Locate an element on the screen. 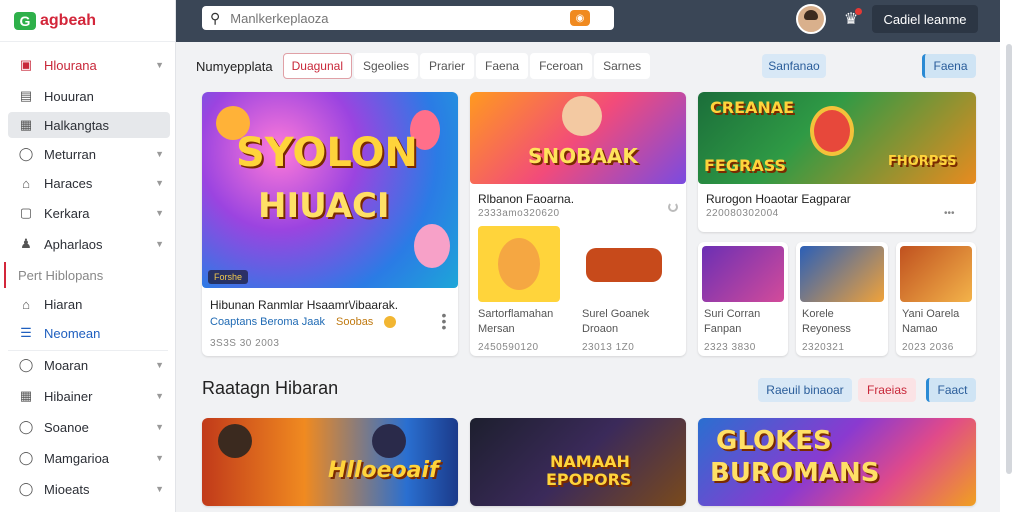 This screenshot has height=512, width=1024. sidebar-item-meturran: ◯ Meturran ▼ is located at coordinates (89, 154).